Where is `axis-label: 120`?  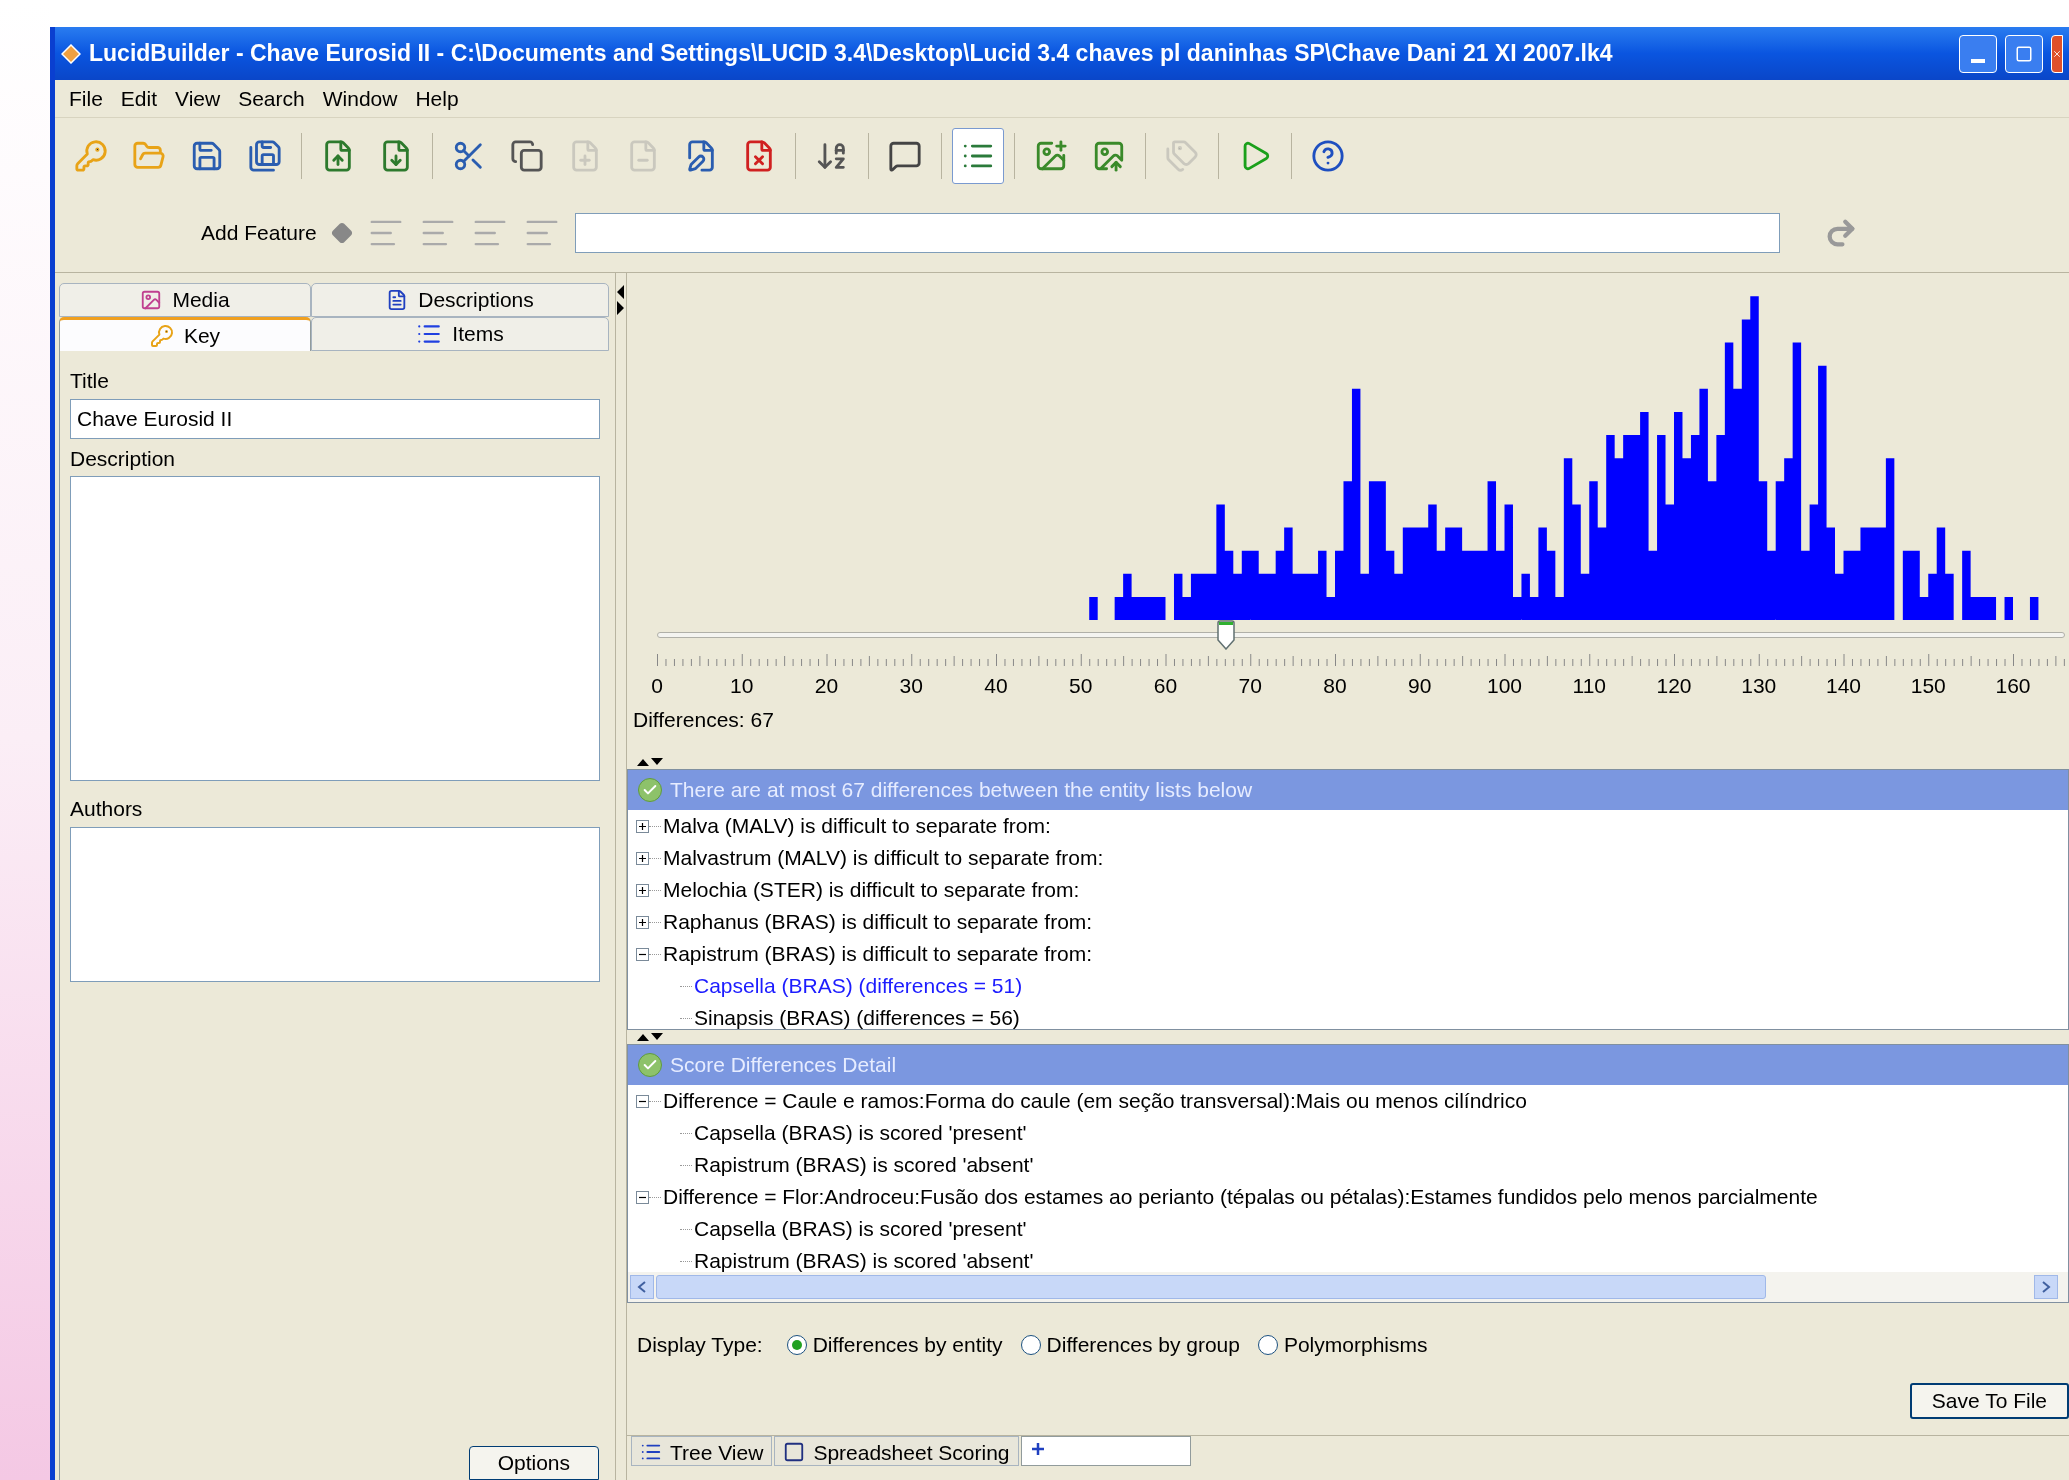 axis-label: 120 is located at coordinates (1674, 686).